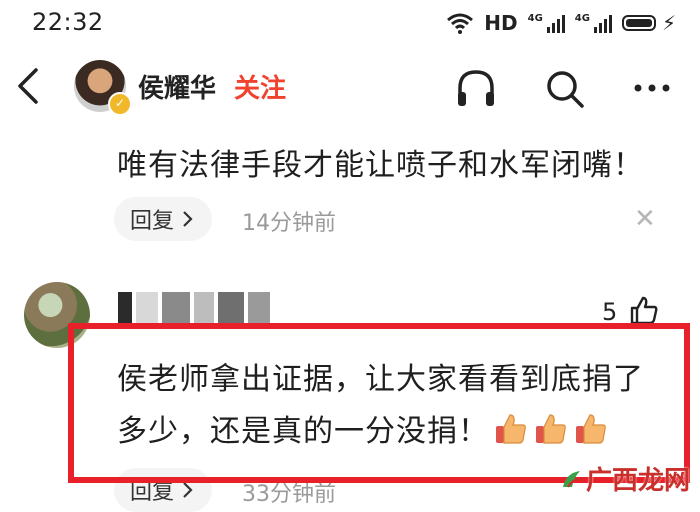 The image size is (700, 512). I want to click on status-time: 22:32, so click(68, 22).